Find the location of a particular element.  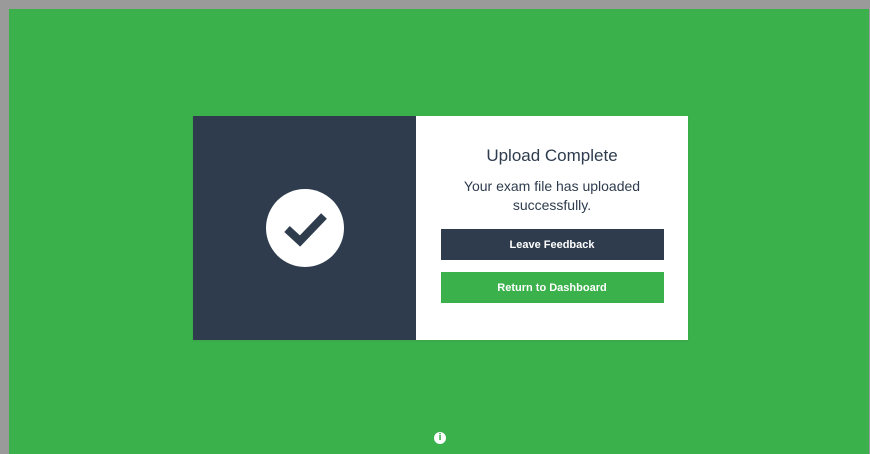

checkmark-circle is located at coordinates (304, 228).